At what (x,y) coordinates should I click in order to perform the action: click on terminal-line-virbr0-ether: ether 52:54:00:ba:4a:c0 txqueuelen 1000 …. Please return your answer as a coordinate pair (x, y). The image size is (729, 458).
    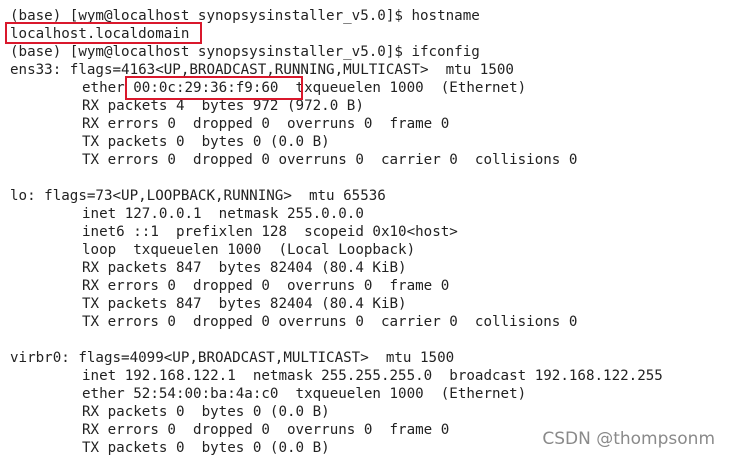
    Looking at the image, I should click on (304, 394).